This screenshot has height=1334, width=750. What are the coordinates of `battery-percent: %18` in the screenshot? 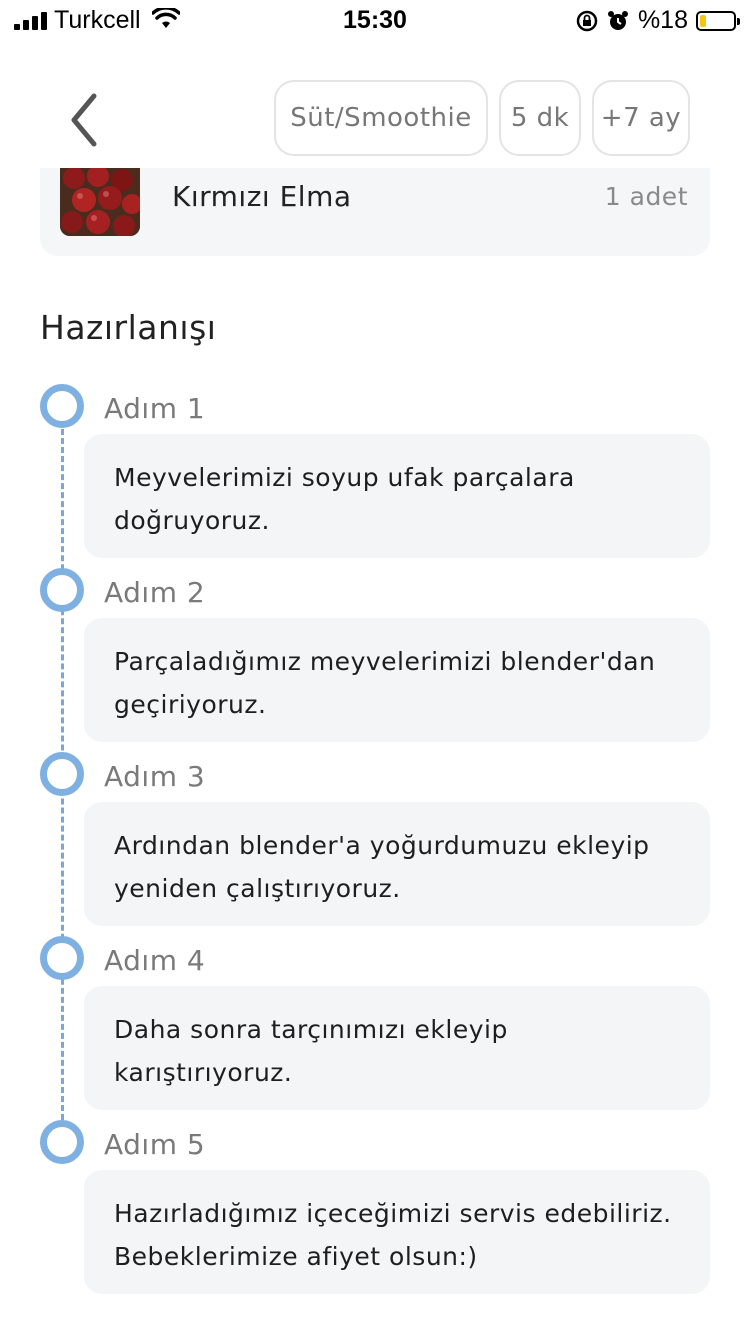 It's located at (662, 20).